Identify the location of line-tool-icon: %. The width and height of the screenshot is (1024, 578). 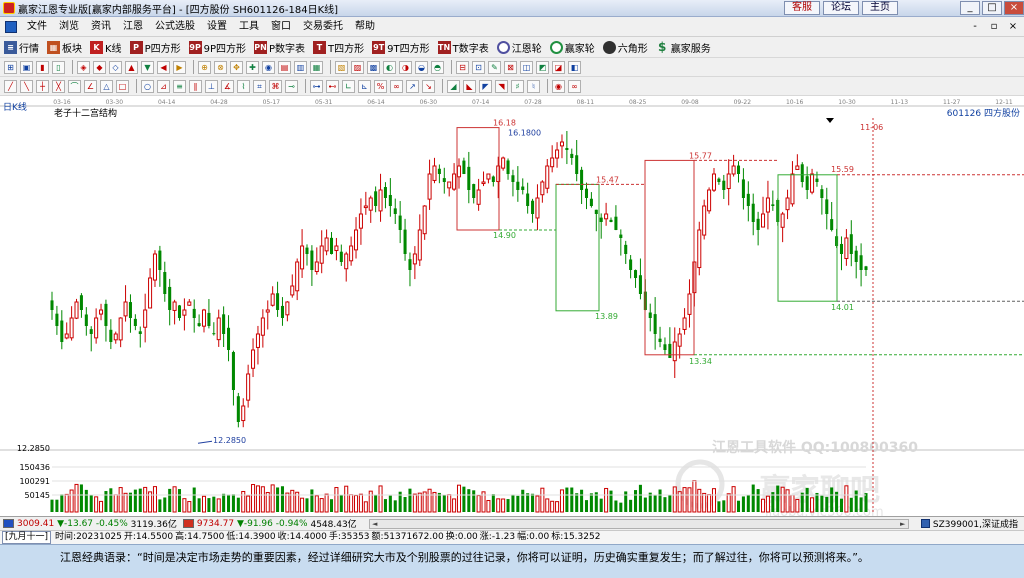
(380, 86).